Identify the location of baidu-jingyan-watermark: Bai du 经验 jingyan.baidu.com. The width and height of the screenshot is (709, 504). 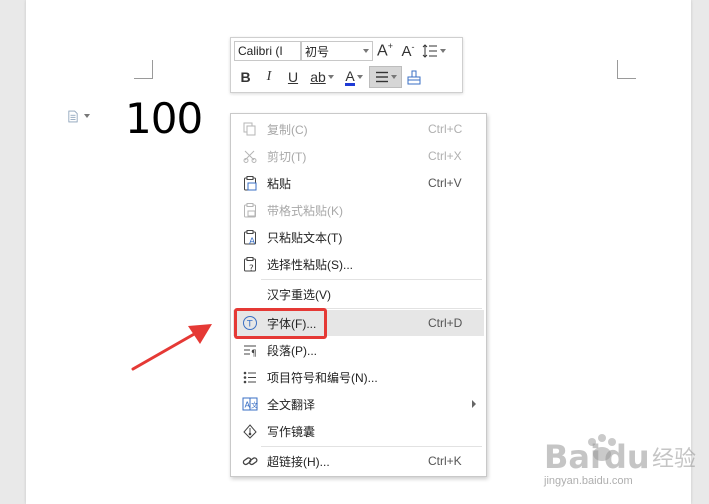
(622, 464).